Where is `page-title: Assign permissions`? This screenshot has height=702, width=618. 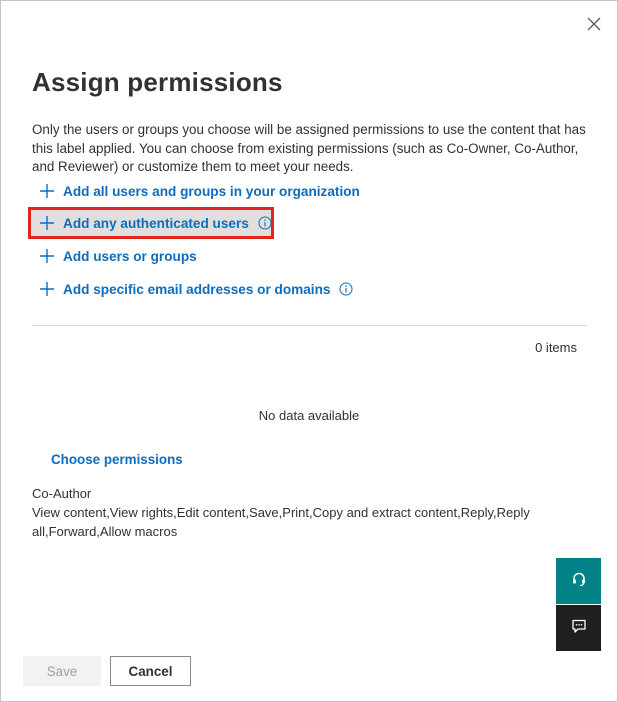 page-title: Assign permissions is located at coordinates (157, 82).